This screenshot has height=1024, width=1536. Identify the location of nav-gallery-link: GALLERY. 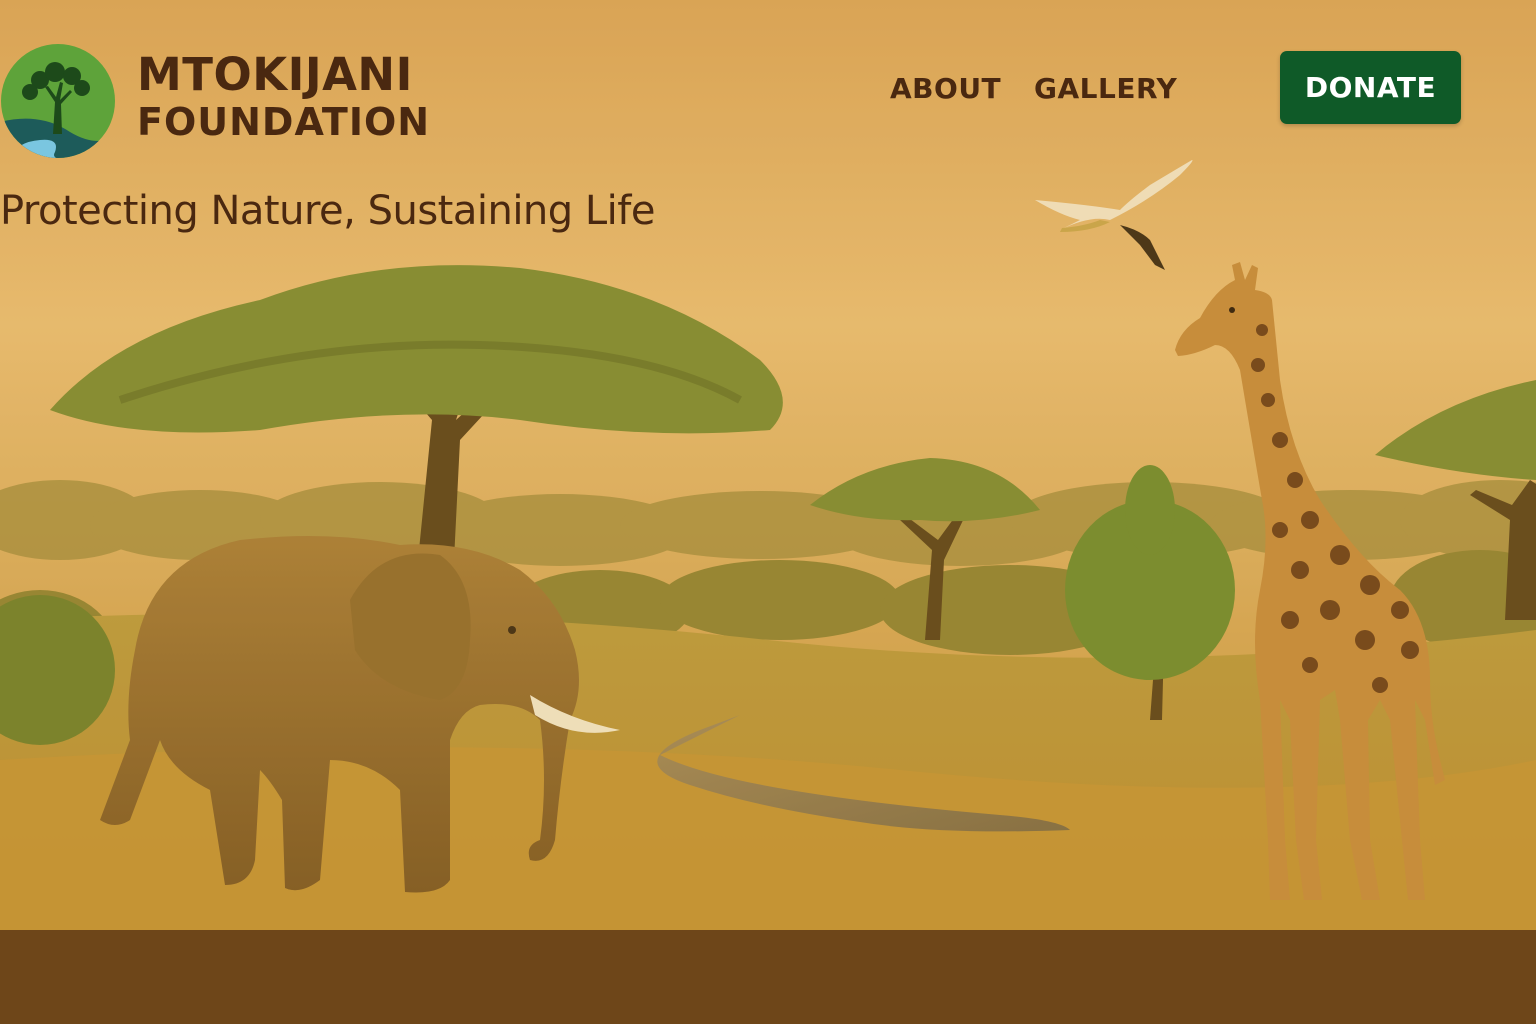
(1105, 88).